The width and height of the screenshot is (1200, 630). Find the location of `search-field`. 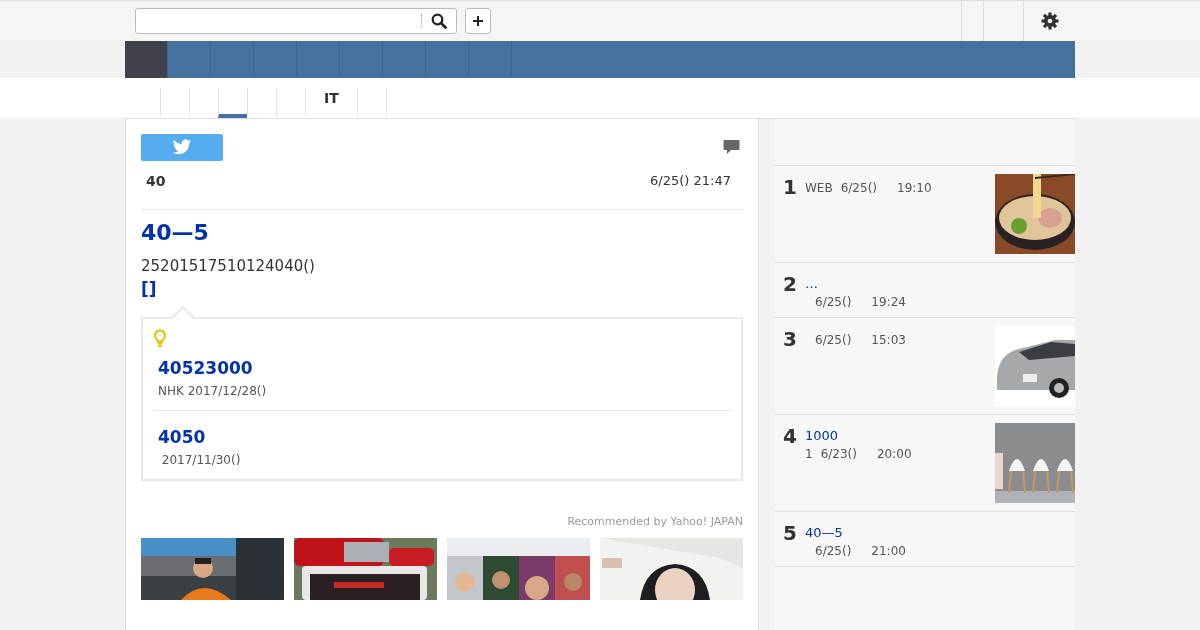

search-field is located at coordinates (296, 21).